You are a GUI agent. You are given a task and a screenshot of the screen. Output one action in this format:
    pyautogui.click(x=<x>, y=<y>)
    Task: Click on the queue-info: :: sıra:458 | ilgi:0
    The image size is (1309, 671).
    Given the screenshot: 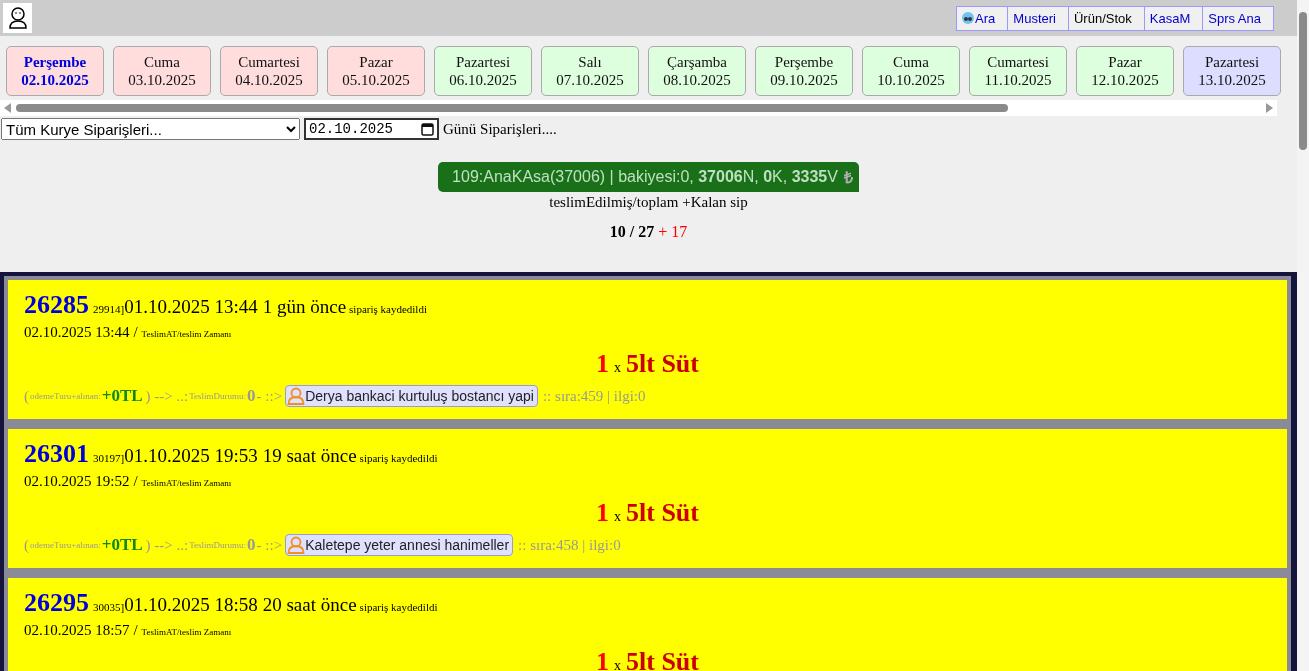 What is the action you would take?
    pyautogui.click(x=569, y=545)
    